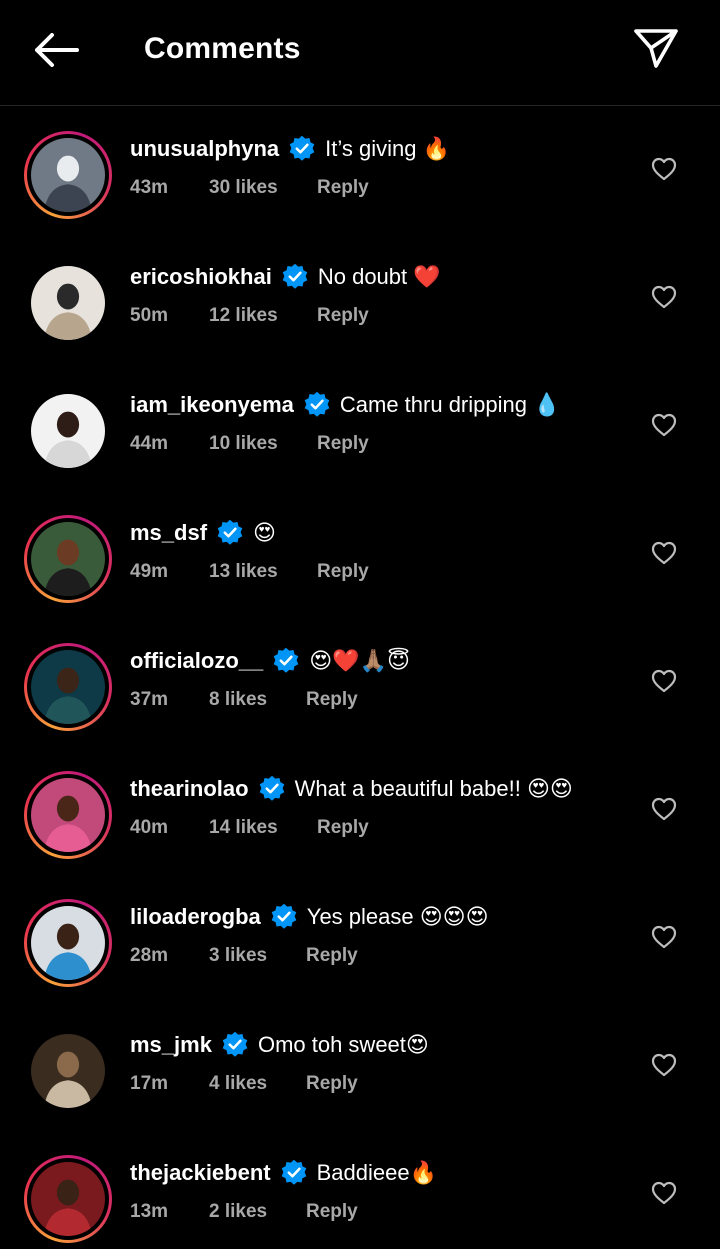 This screenshot has width=720, height=1249. What do you see at coordinates (360, 53) in the screenshot?
I see `header: Comments` at bounding box center [360, 53].